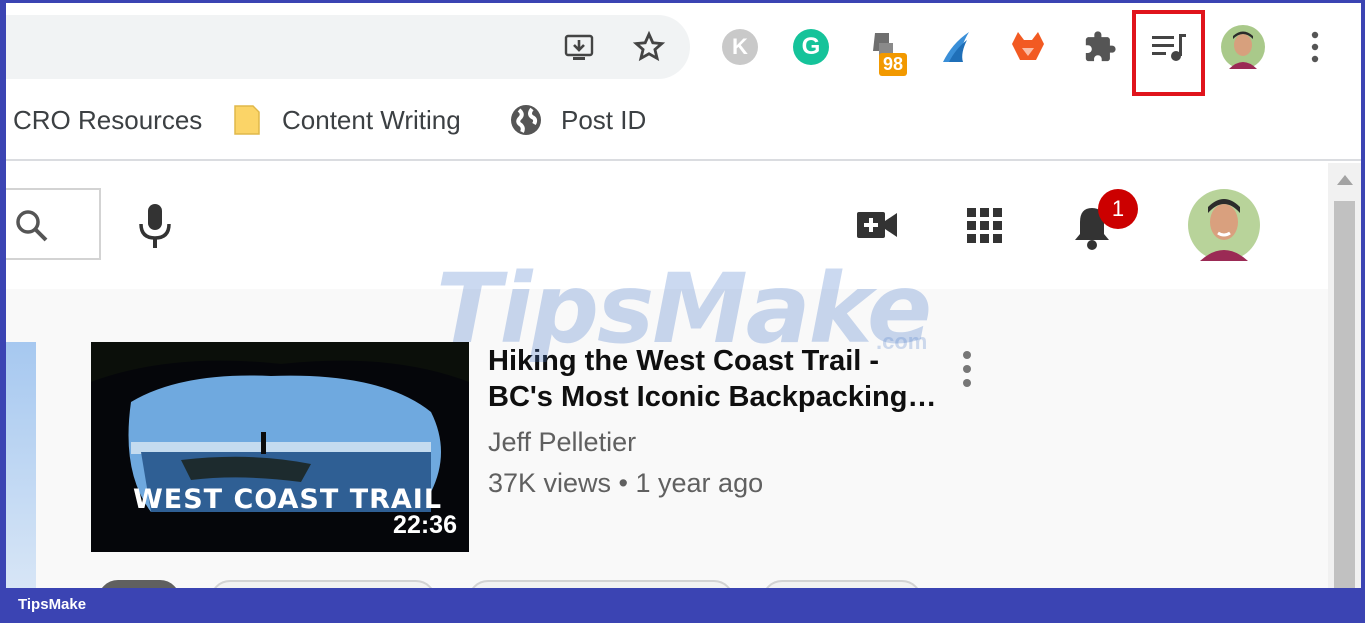 The width and height of the screenshot is (1365, 623). I want to click on notification-count-badge: 1, so click(1118, 209).